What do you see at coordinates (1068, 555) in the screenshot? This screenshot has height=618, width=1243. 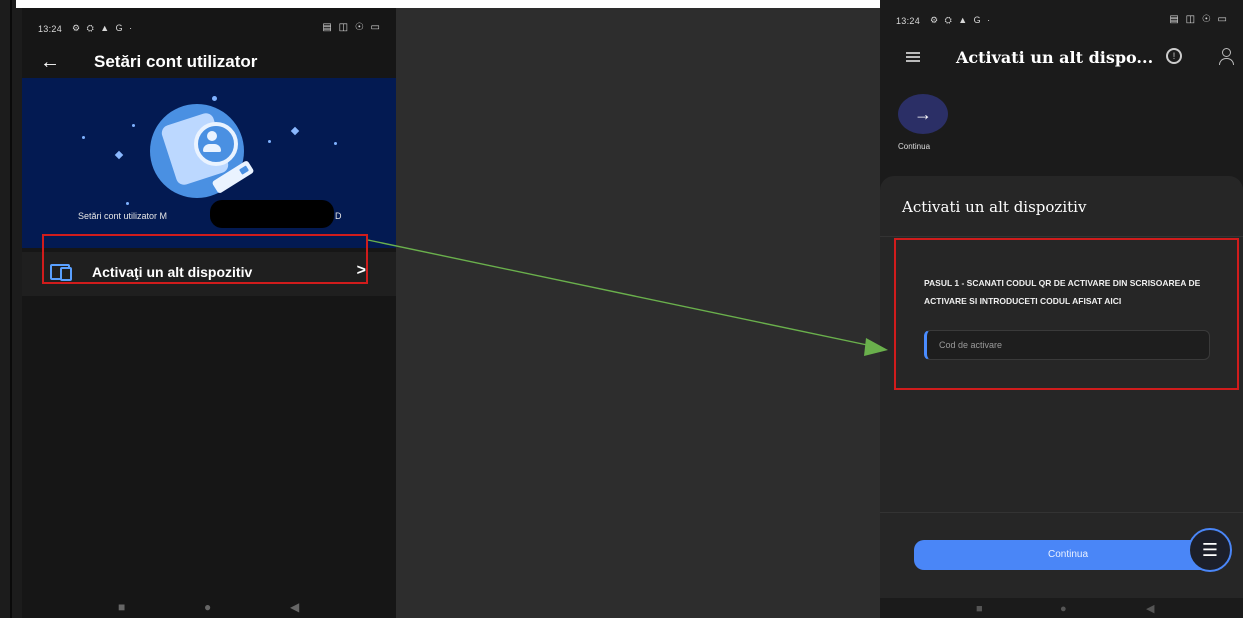 I see `continue-button: Continua` at bounding box center [1068, 555].